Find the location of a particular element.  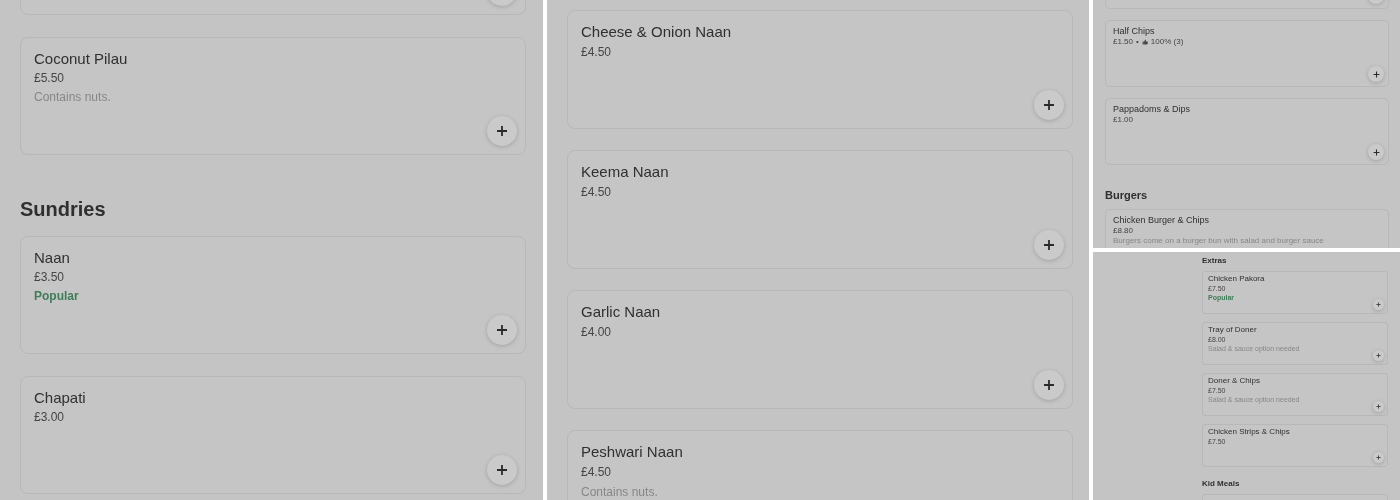

item-name: Chicken Strips & Chips is located at coordinates (1249, 432).